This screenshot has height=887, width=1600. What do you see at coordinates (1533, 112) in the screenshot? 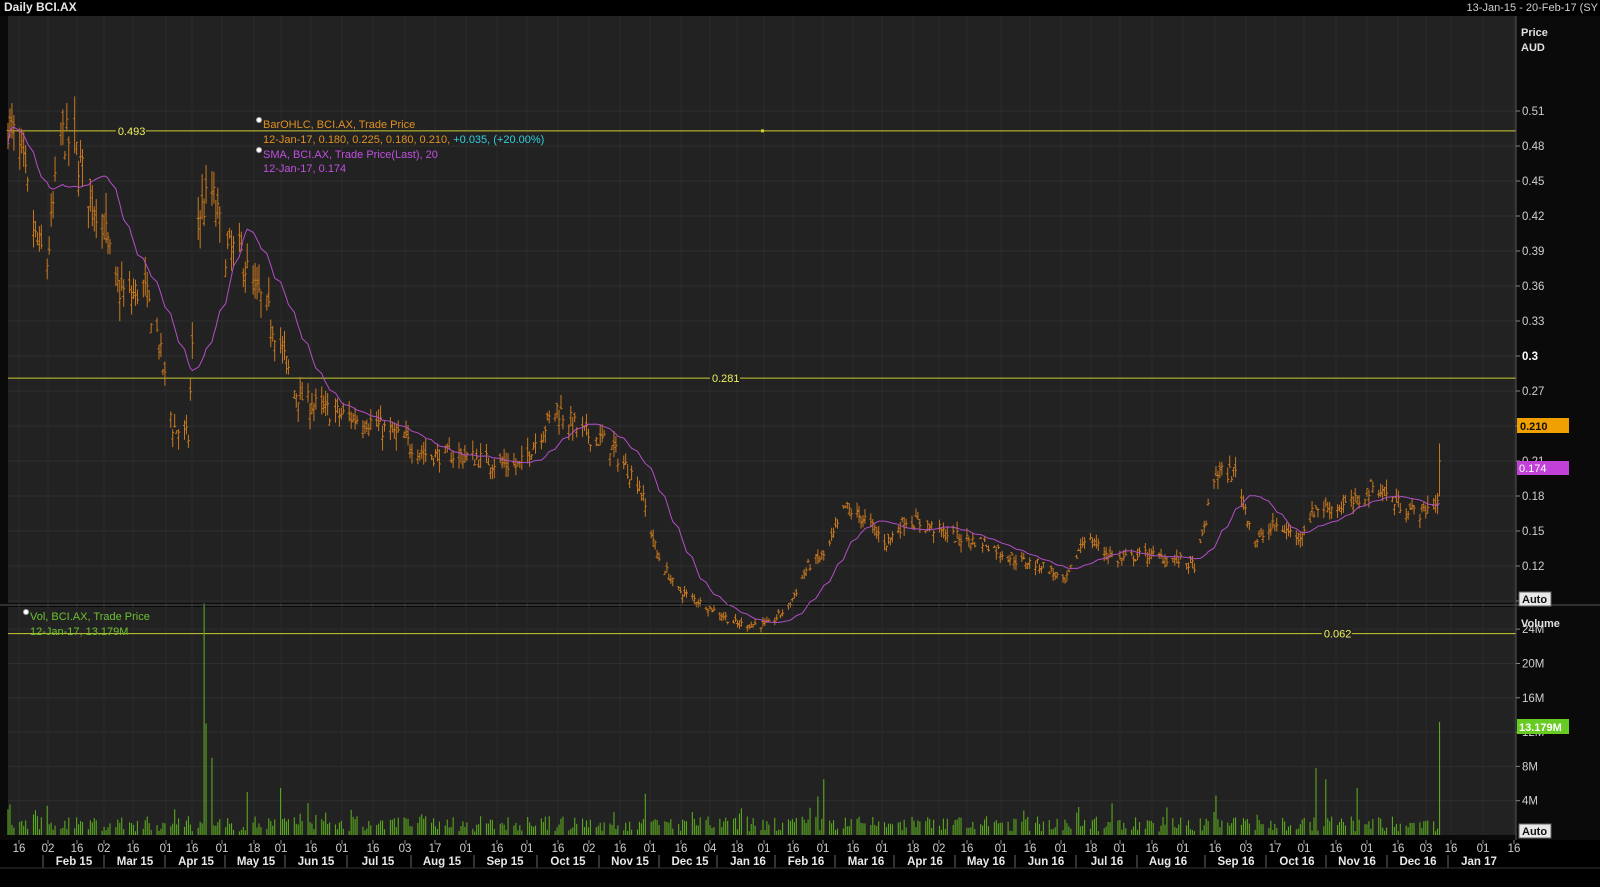
I see `price-tick-label: 0.51` at bounding box center [1533, 112].